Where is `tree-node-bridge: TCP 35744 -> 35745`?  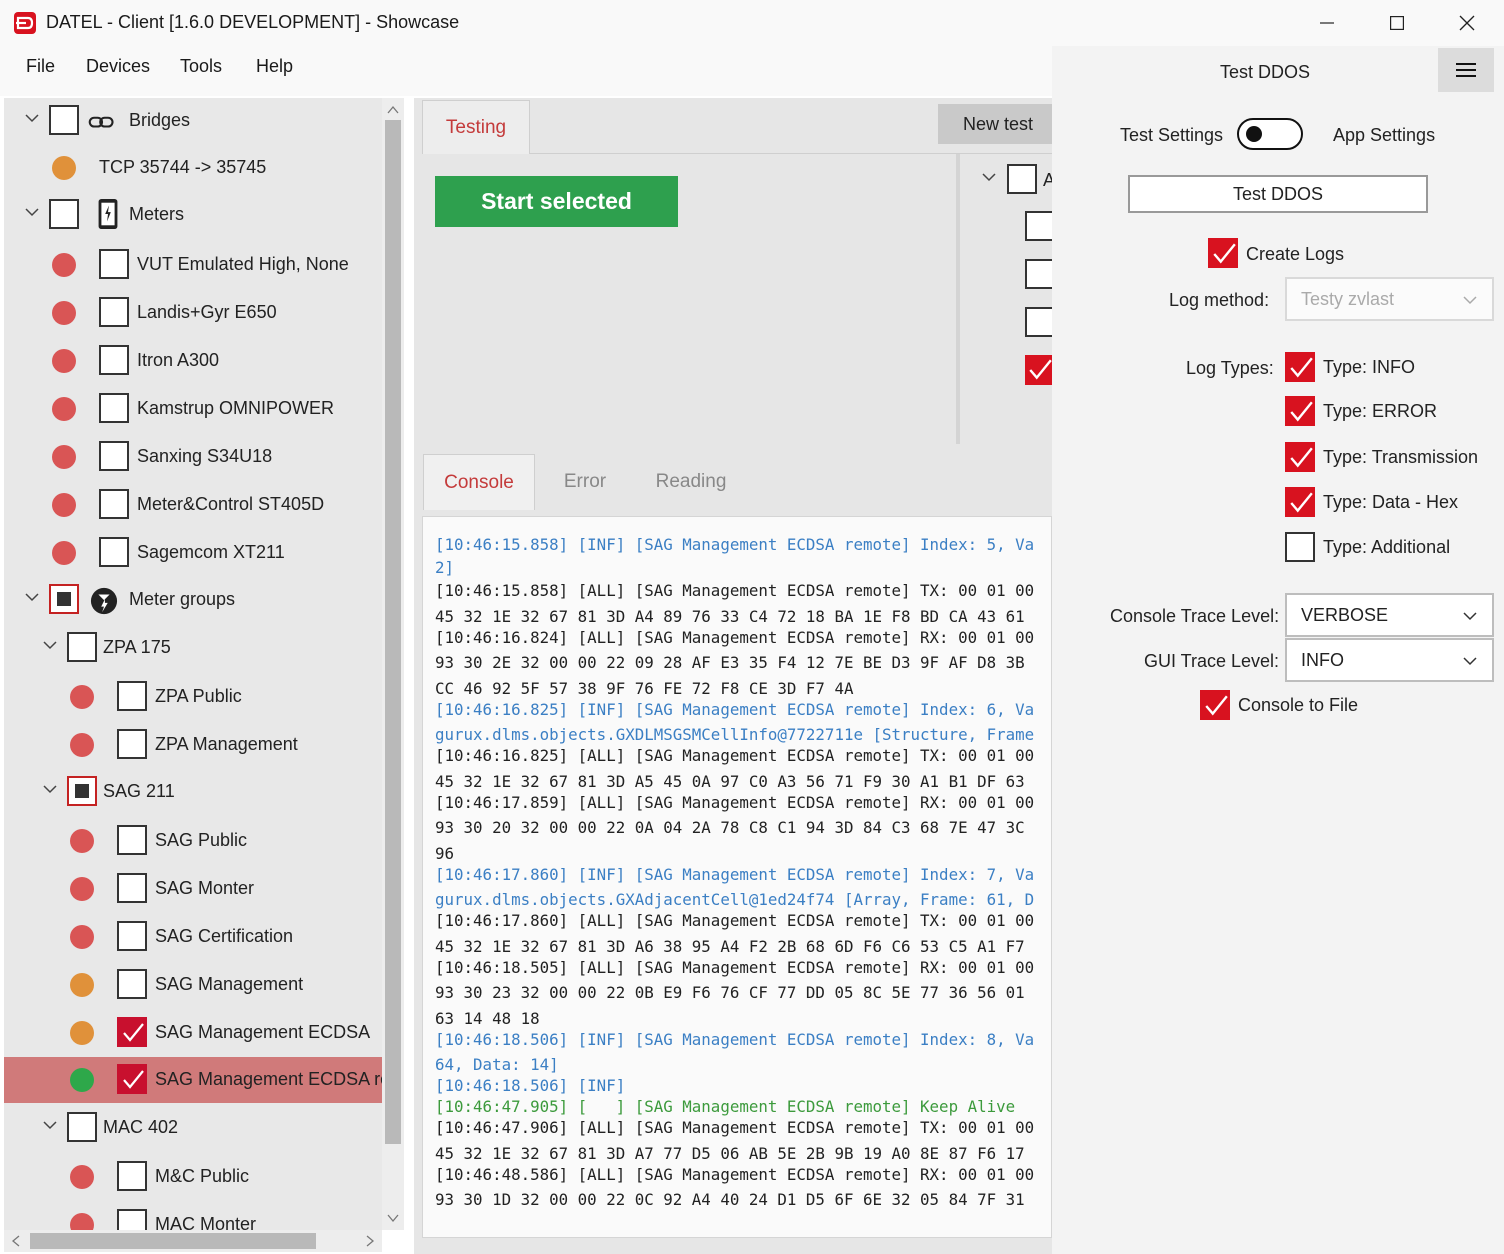 tree-node-bridge: TCP 35744 -> 35745 is located at coordinates (193, 168).